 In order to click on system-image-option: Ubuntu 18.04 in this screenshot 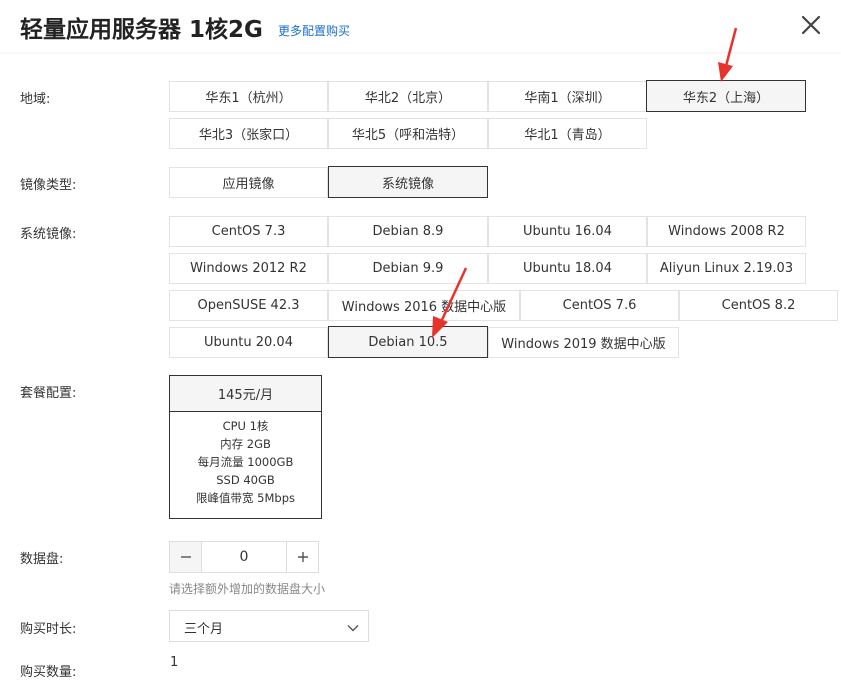, I will do `click(567, 268)`.